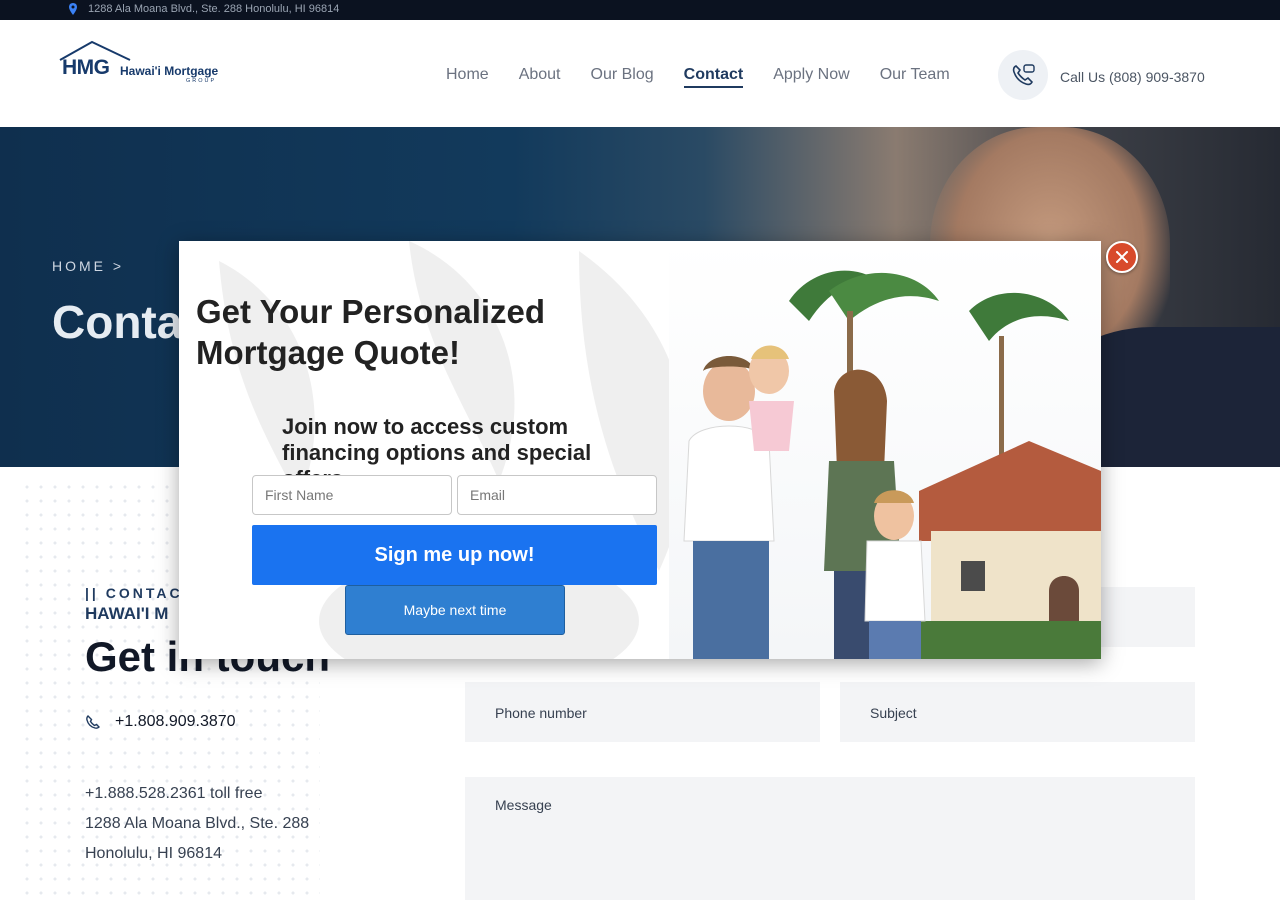  I want to click on nav-contact: Contact, so click(713, 77).